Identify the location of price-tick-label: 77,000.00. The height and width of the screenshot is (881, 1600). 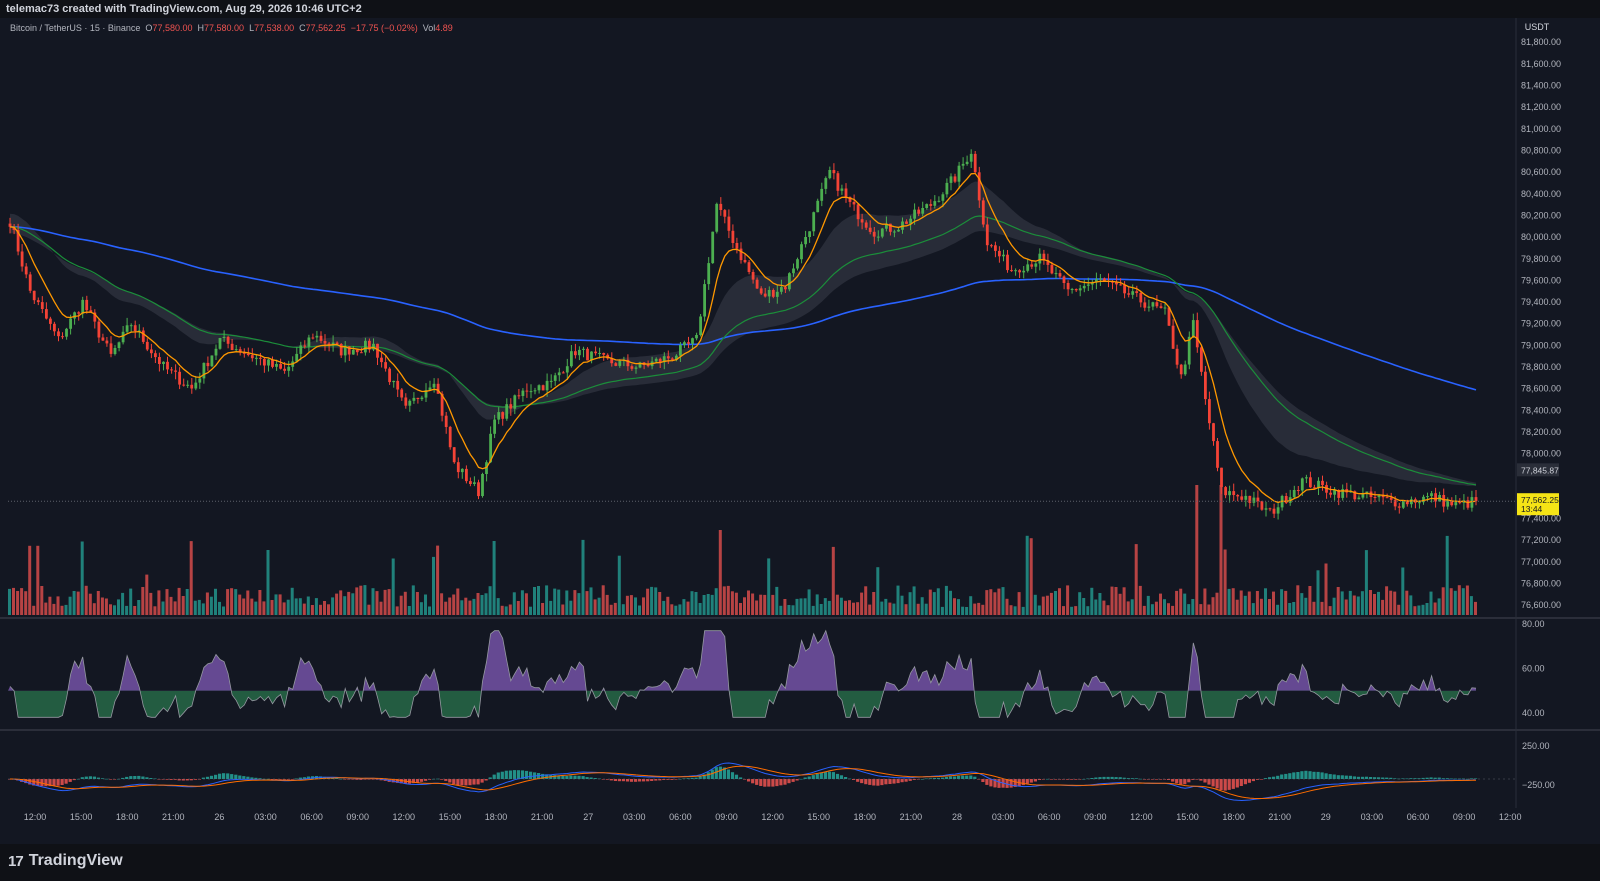
(1541, 562).